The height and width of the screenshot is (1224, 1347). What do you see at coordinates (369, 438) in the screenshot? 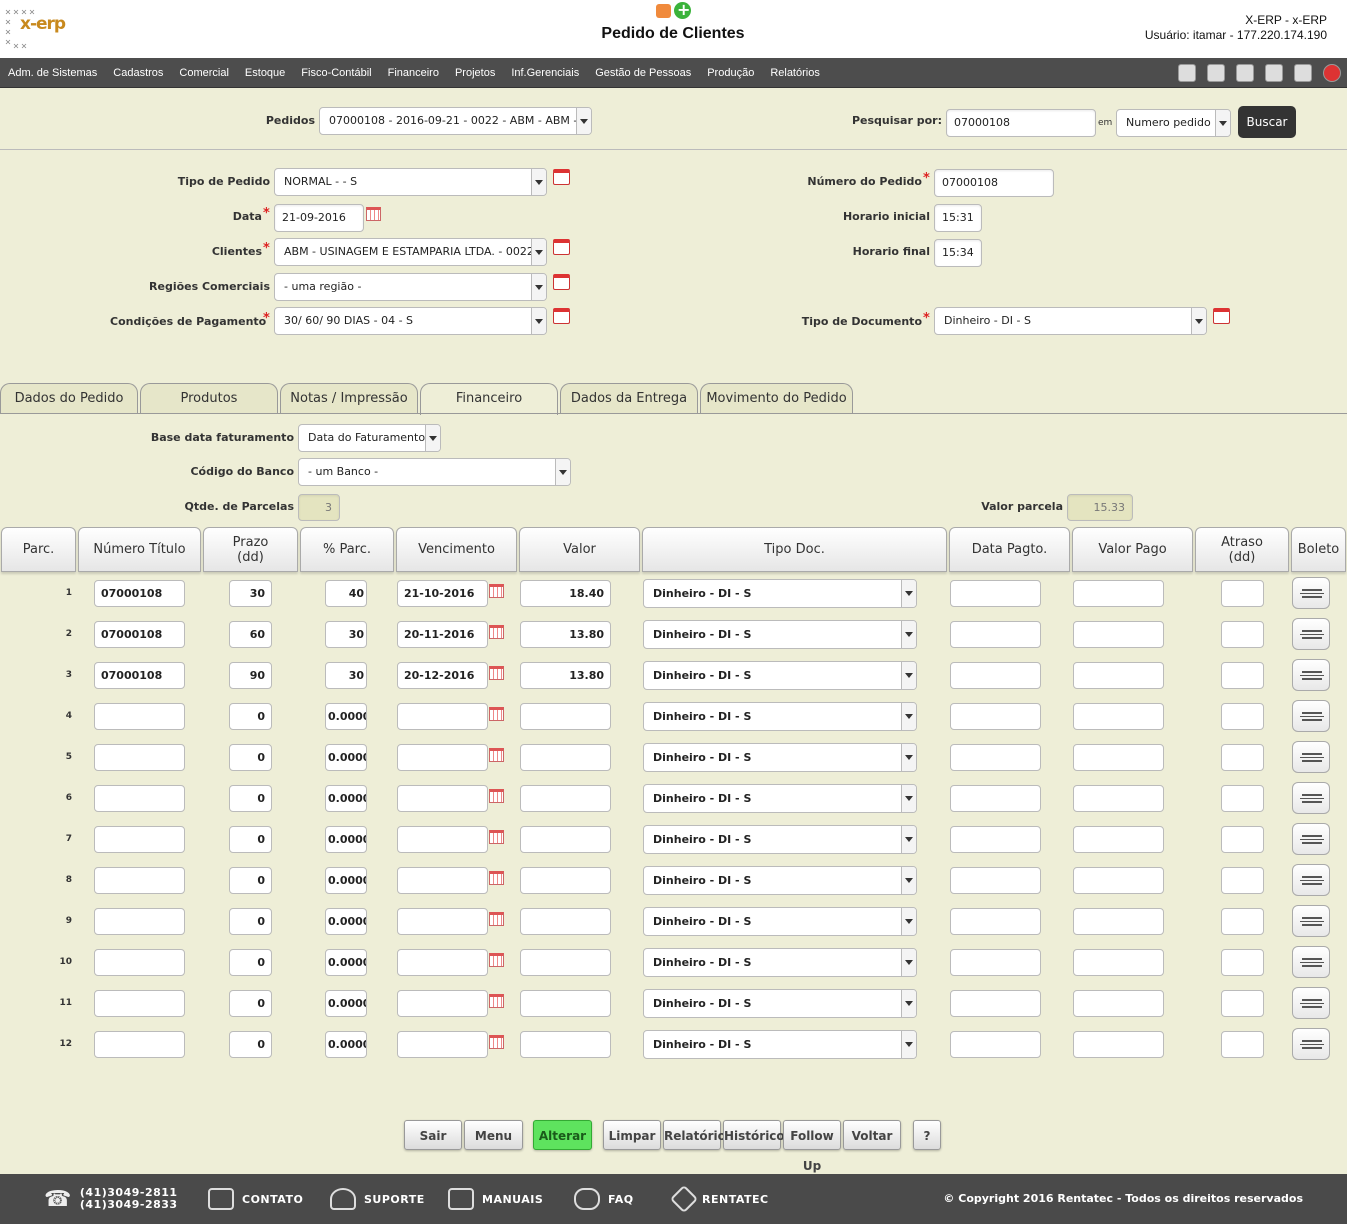
I see `base-data-select: Data do Faturamento` at bounding box center [369, 438].